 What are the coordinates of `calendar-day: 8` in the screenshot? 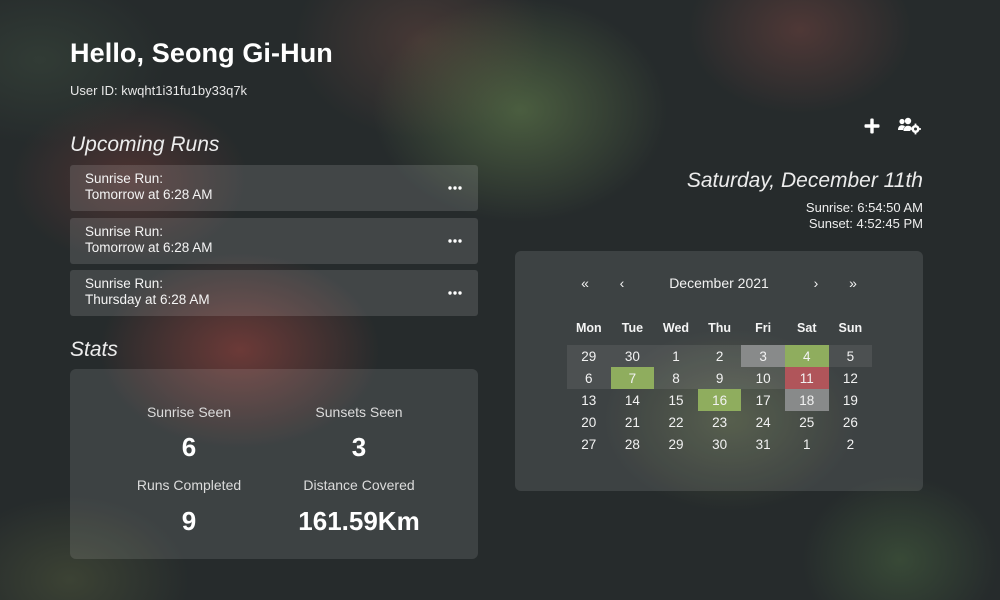 It's located at (676, 378).